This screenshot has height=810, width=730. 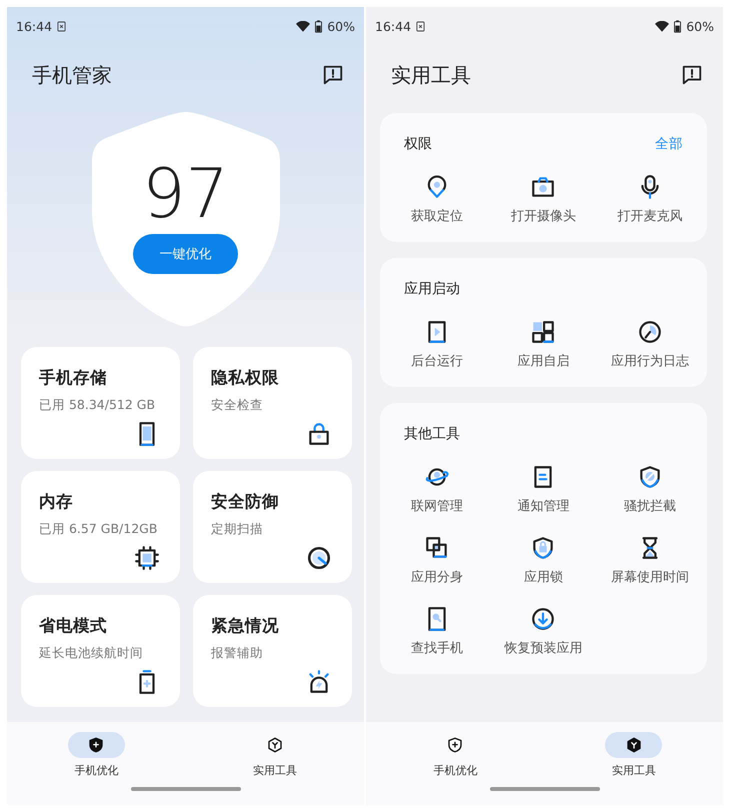 What do you see at coordinates (649, 217) in the screenshot?
I see `tool-label: 打开麦克风` at bounding box center [649, 217].